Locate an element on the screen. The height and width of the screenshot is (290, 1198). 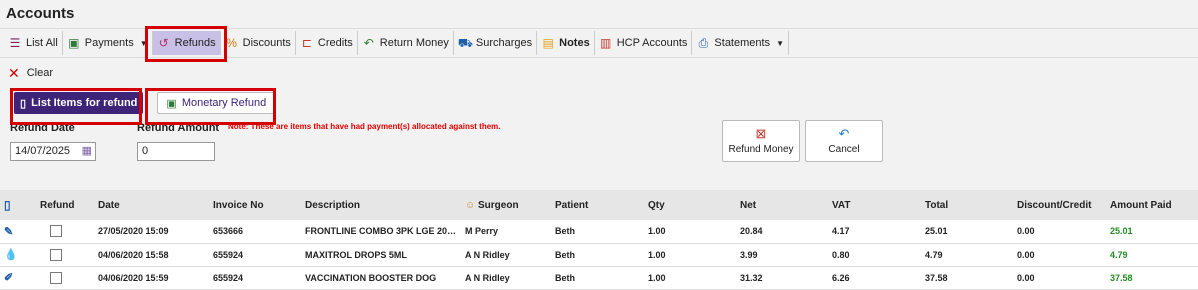
toolbar-payments-button: ▣ Payments ▼ is located at coordinates (108, 43).